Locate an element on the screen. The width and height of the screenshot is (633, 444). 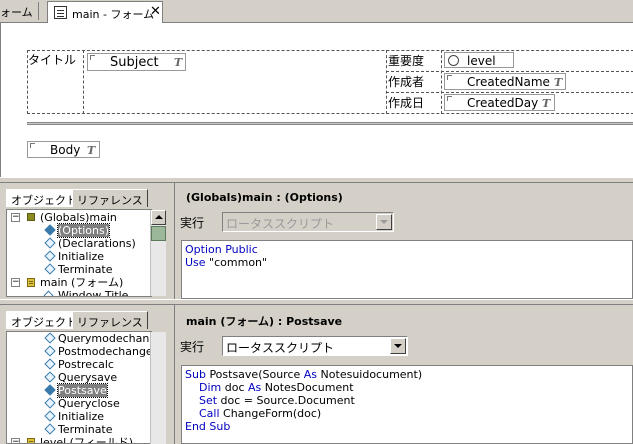
scroll-thumb is located at coordinates (158, 233).